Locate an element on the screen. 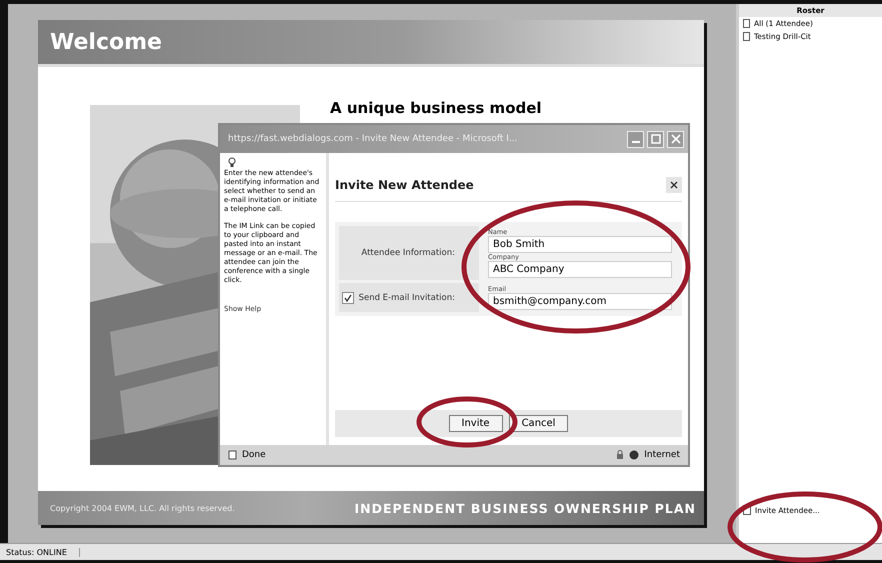  input-field: Bob Smith is located at coordinates (580, 244).